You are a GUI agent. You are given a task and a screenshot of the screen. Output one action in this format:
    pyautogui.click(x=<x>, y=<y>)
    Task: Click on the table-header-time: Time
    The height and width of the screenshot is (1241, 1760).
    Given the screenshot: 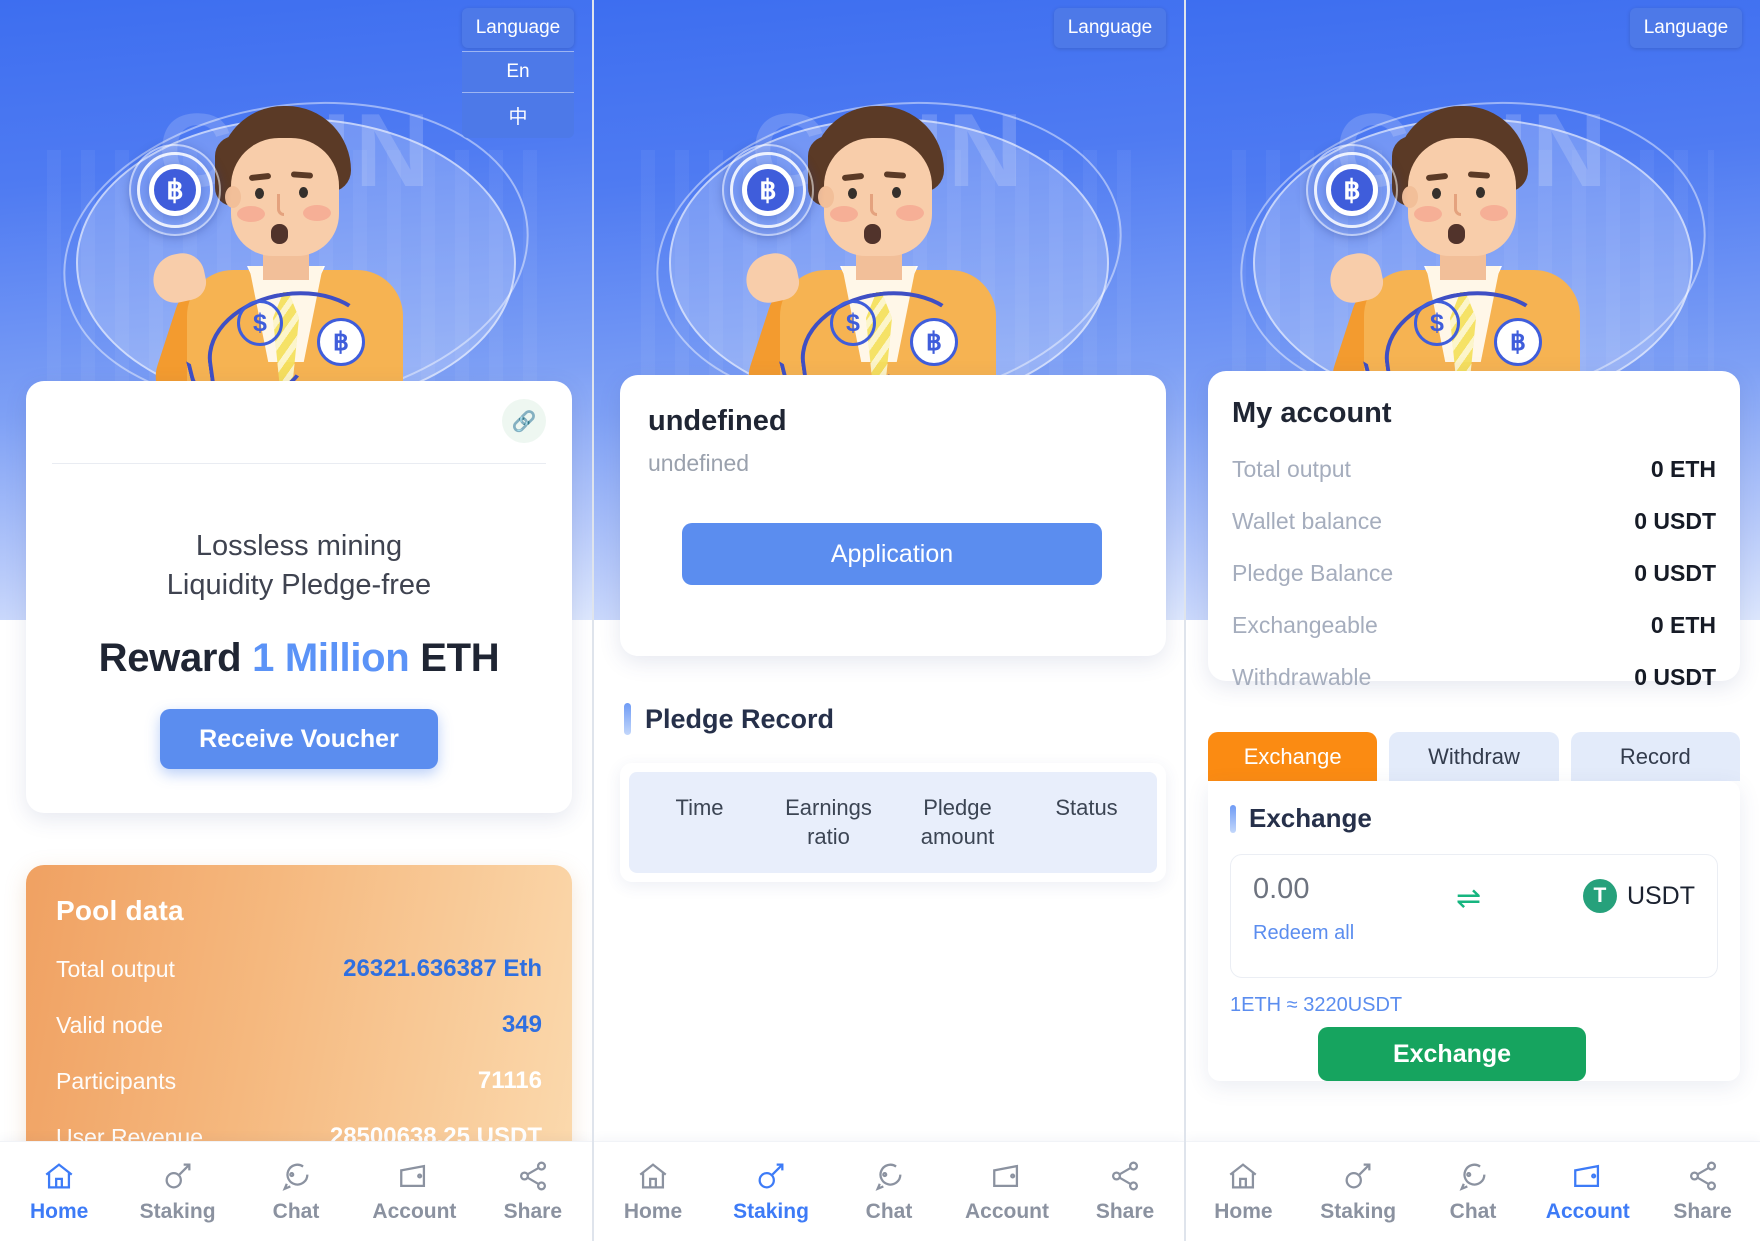 What is the action you would take?
    pyautogui.click(x=699, y=807)
    